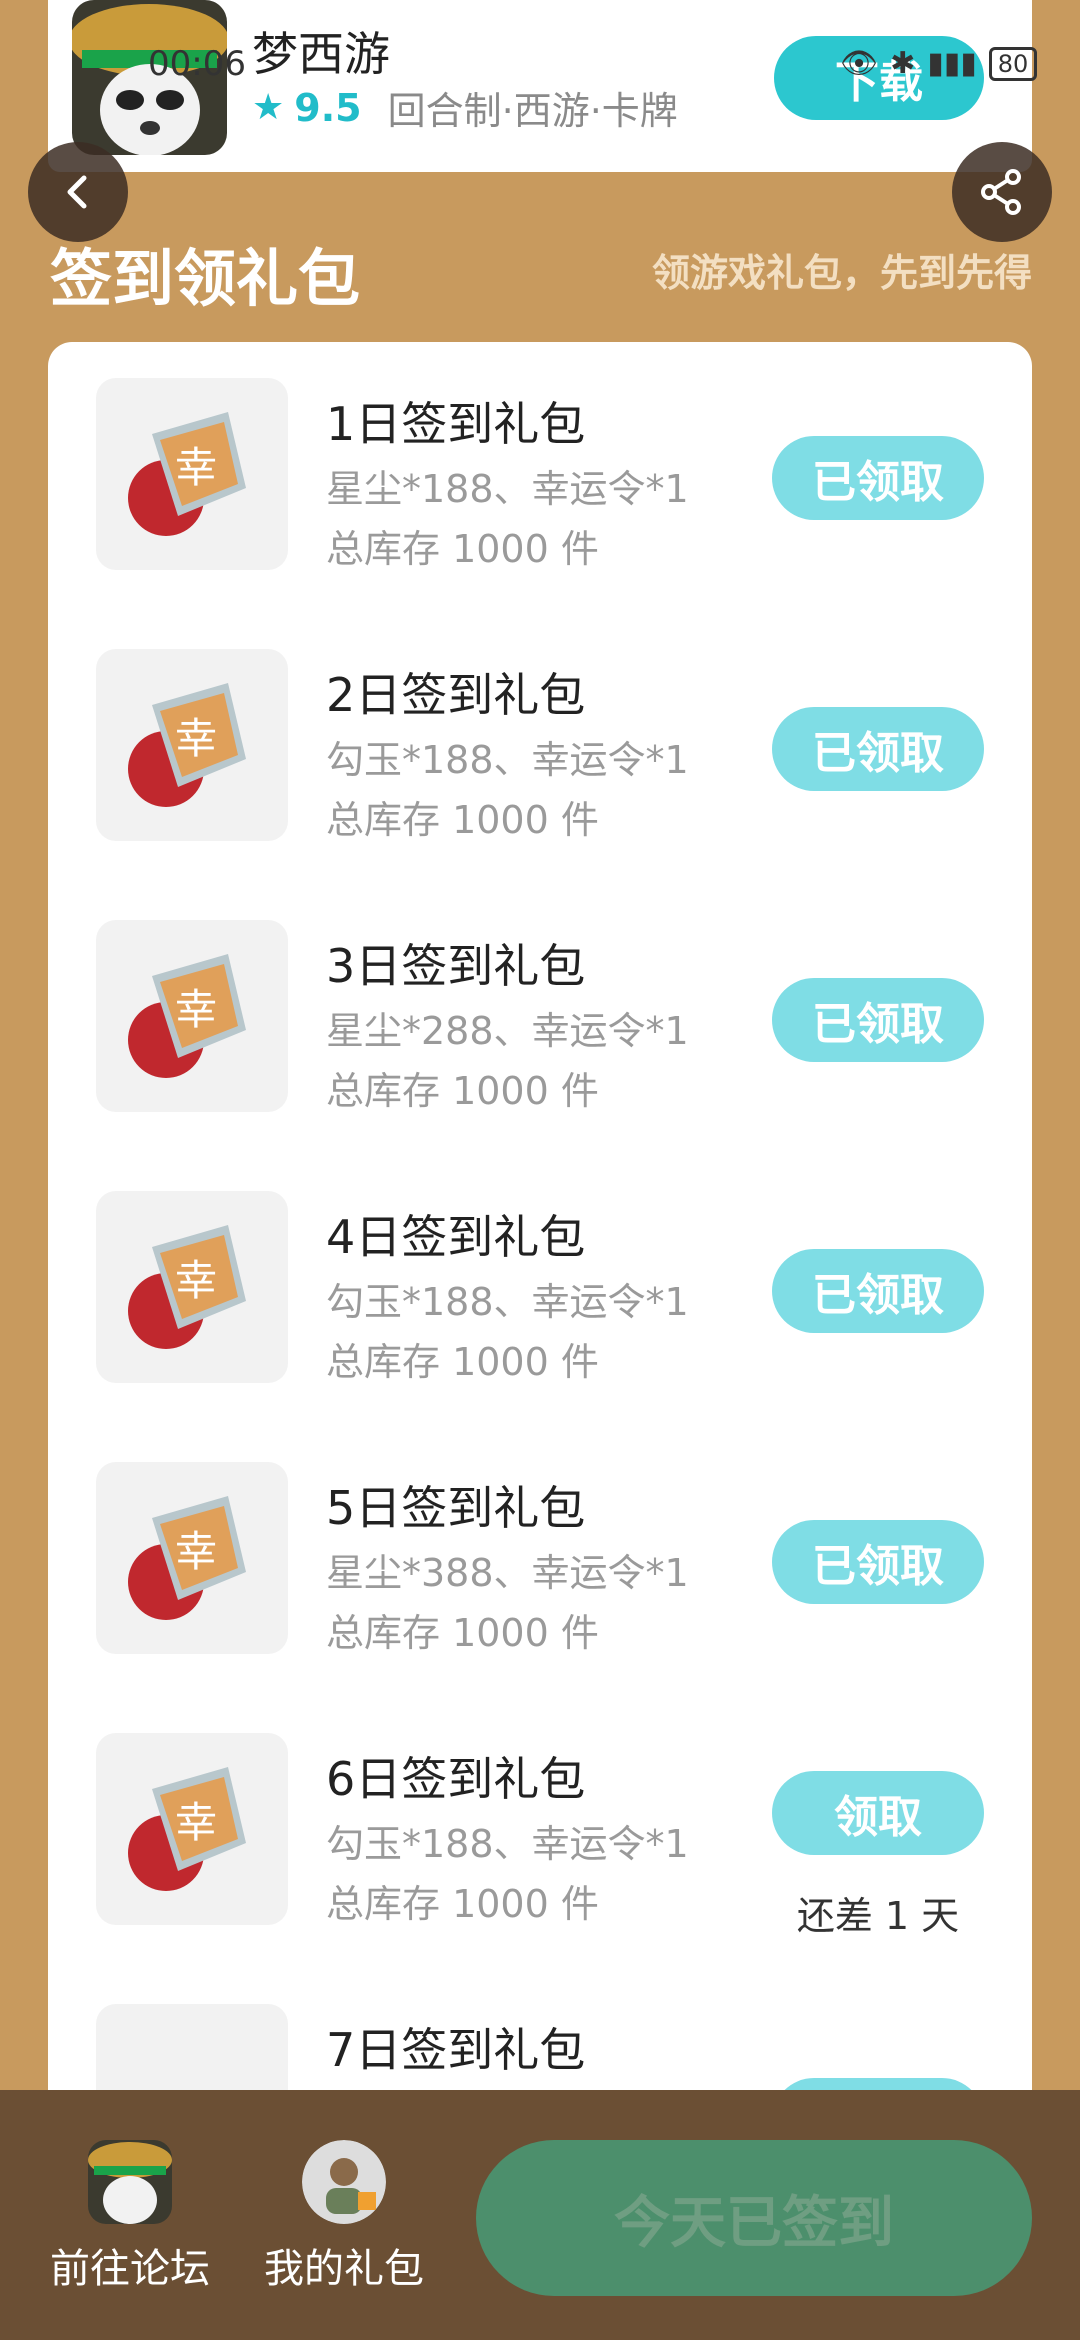  Describe the element at coordinates (205, 278) in the screenshot. I see `section-title: 签到领礼包` at that location.